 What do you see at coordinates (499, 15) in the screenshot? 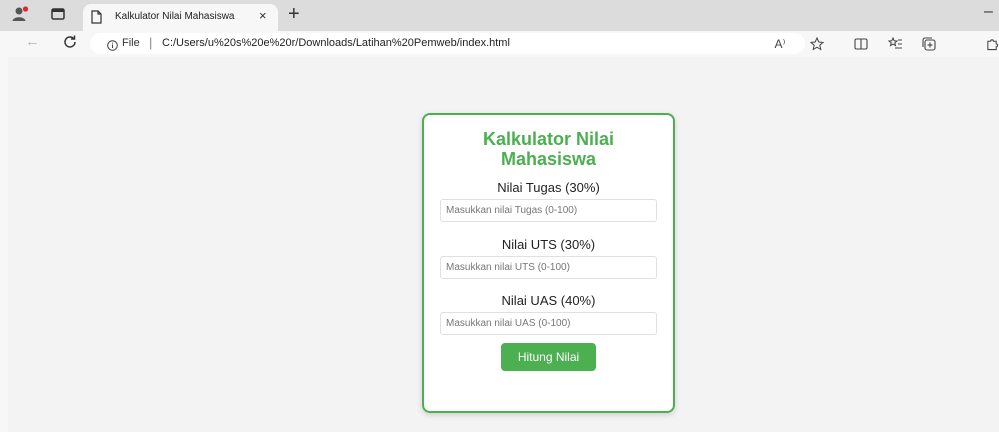
I see `tab-strip: Kalkulator Nilai Mahasiswa × + –` at bounding box center [499, 15].